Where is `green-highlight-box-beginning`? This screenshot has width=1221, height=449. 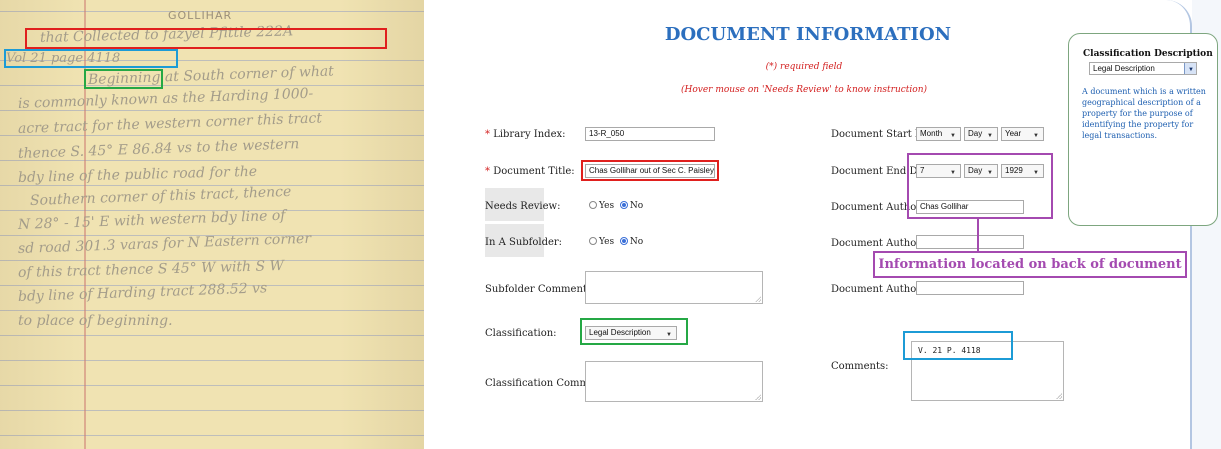 green-highlight-box-beginning is located at coordinates (123, 79).